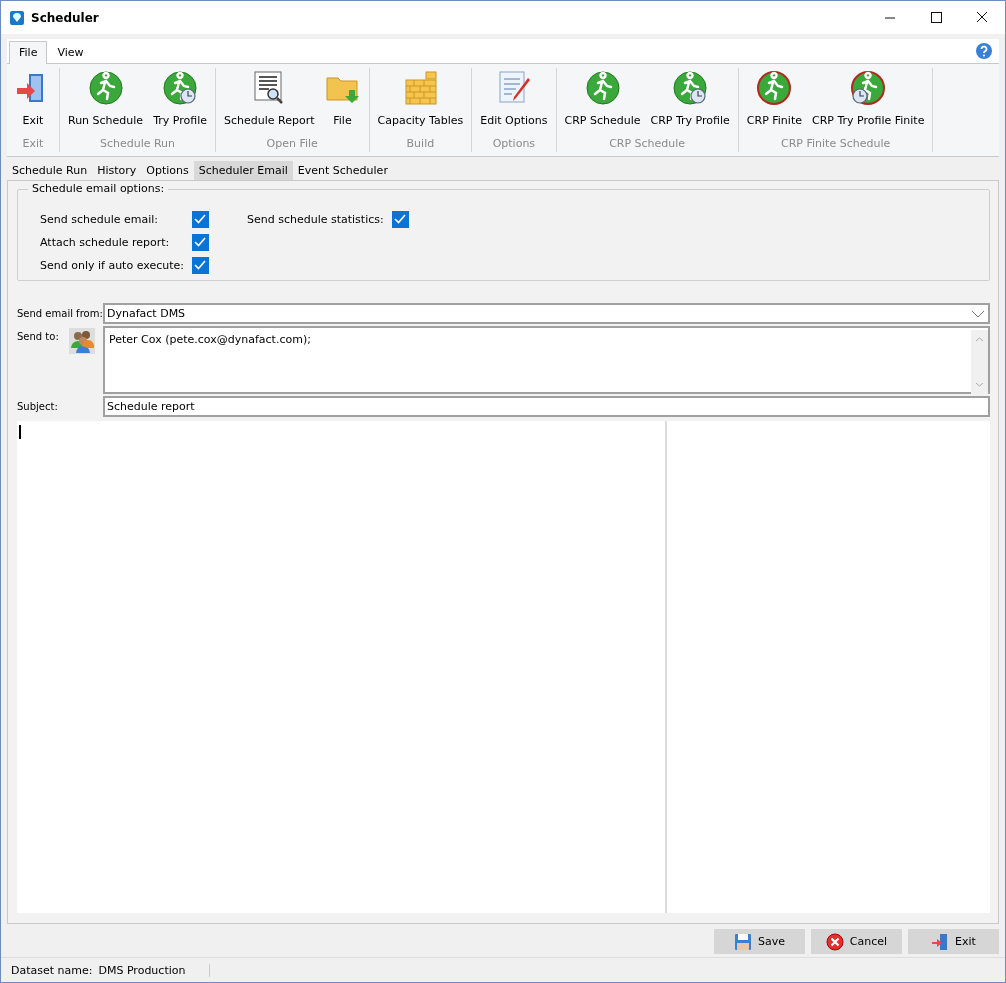  Describe the element at coordinates (342, 102) in the screenshot. I see `ribbon-button: File` at that location.